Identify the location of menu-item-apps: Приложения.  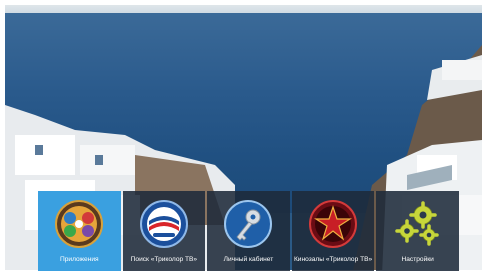
(79, 231).